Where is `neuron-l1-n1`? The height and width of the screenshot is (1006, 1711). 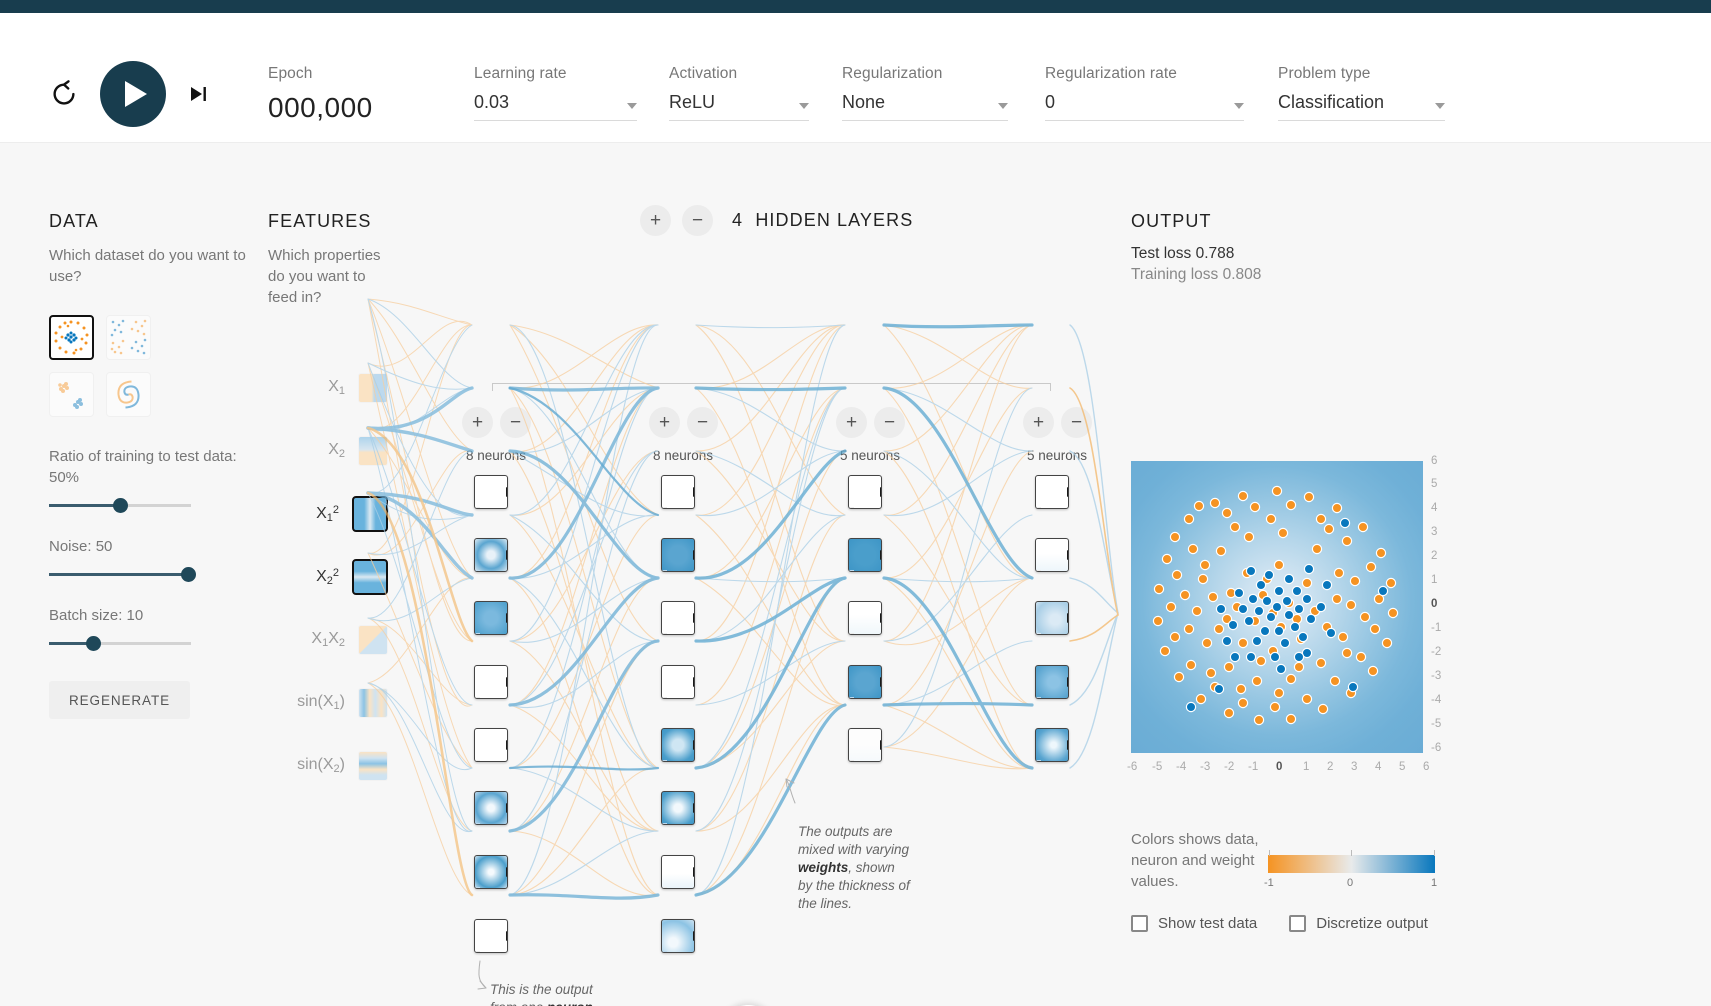 neuron-l1-n1 is located at coordinates (491, 492).